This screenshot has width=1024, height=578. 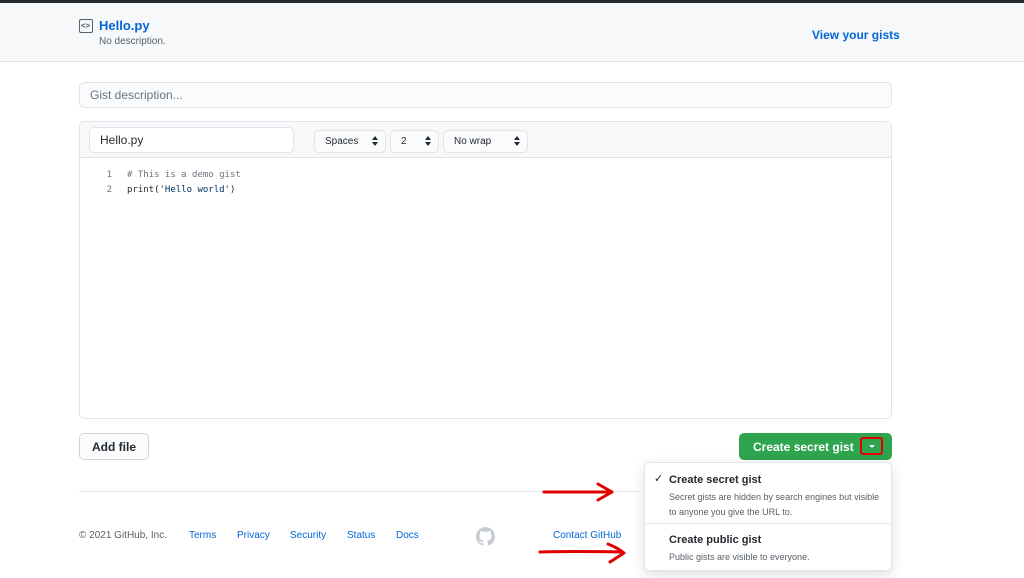 I want to click on gist-description: No description., so click(x=132, y=41).